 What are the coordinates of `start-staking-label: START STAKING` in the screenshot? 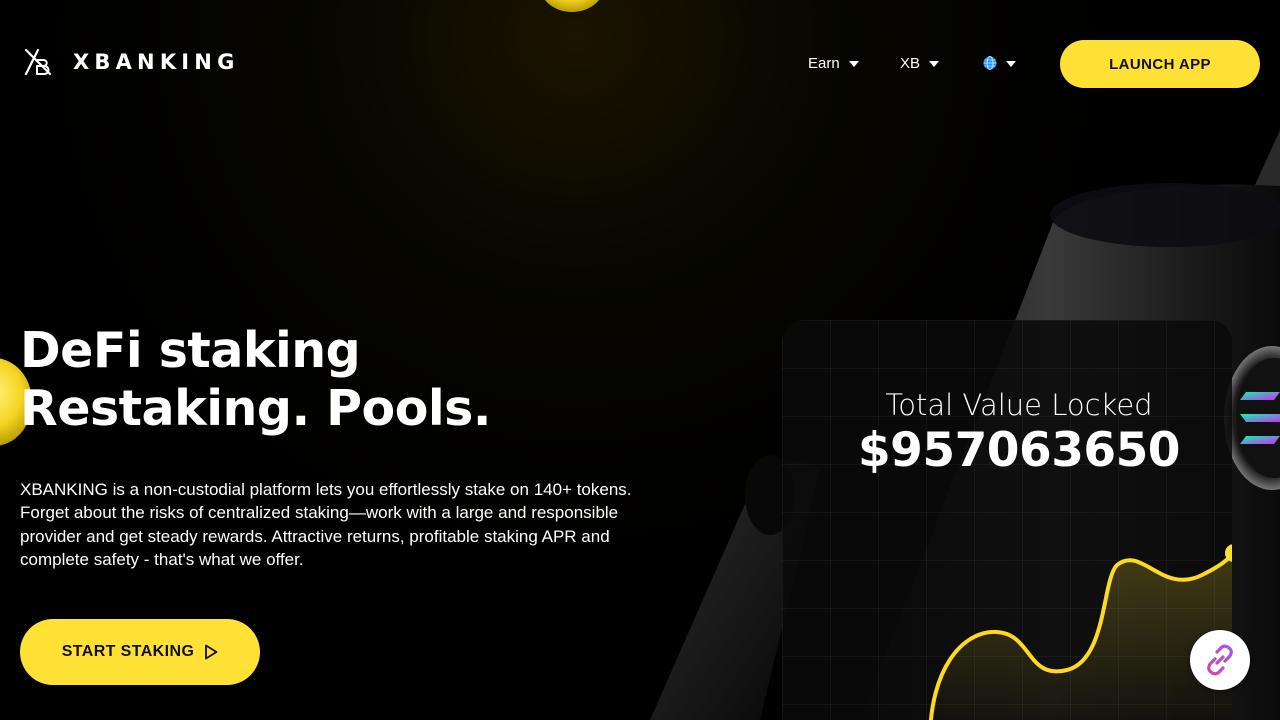 It's located at (128, 651).